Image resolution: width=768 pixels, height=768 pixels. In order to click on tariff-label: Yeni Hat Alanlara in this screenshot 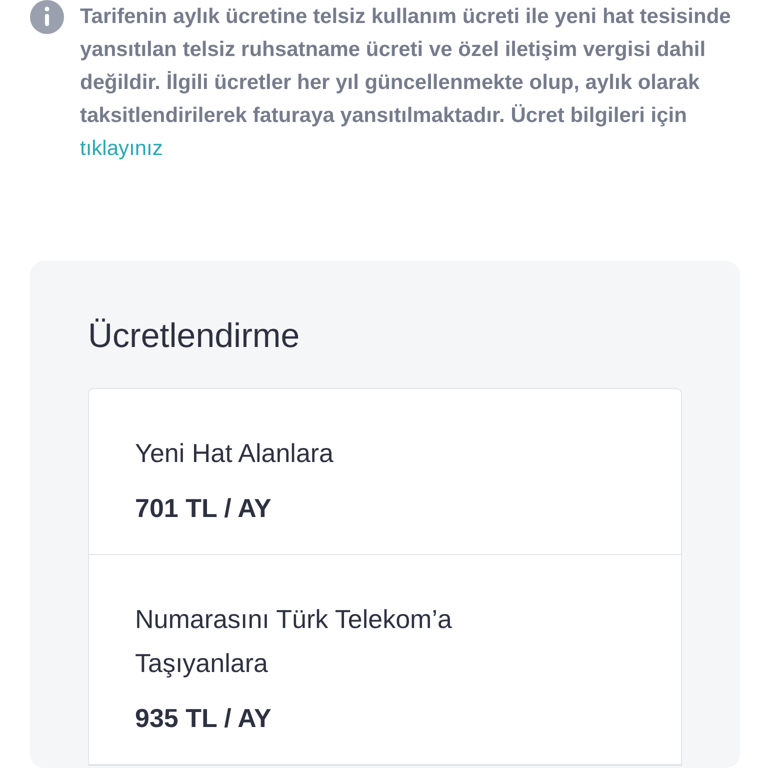, I will do `click(235, 453)`.